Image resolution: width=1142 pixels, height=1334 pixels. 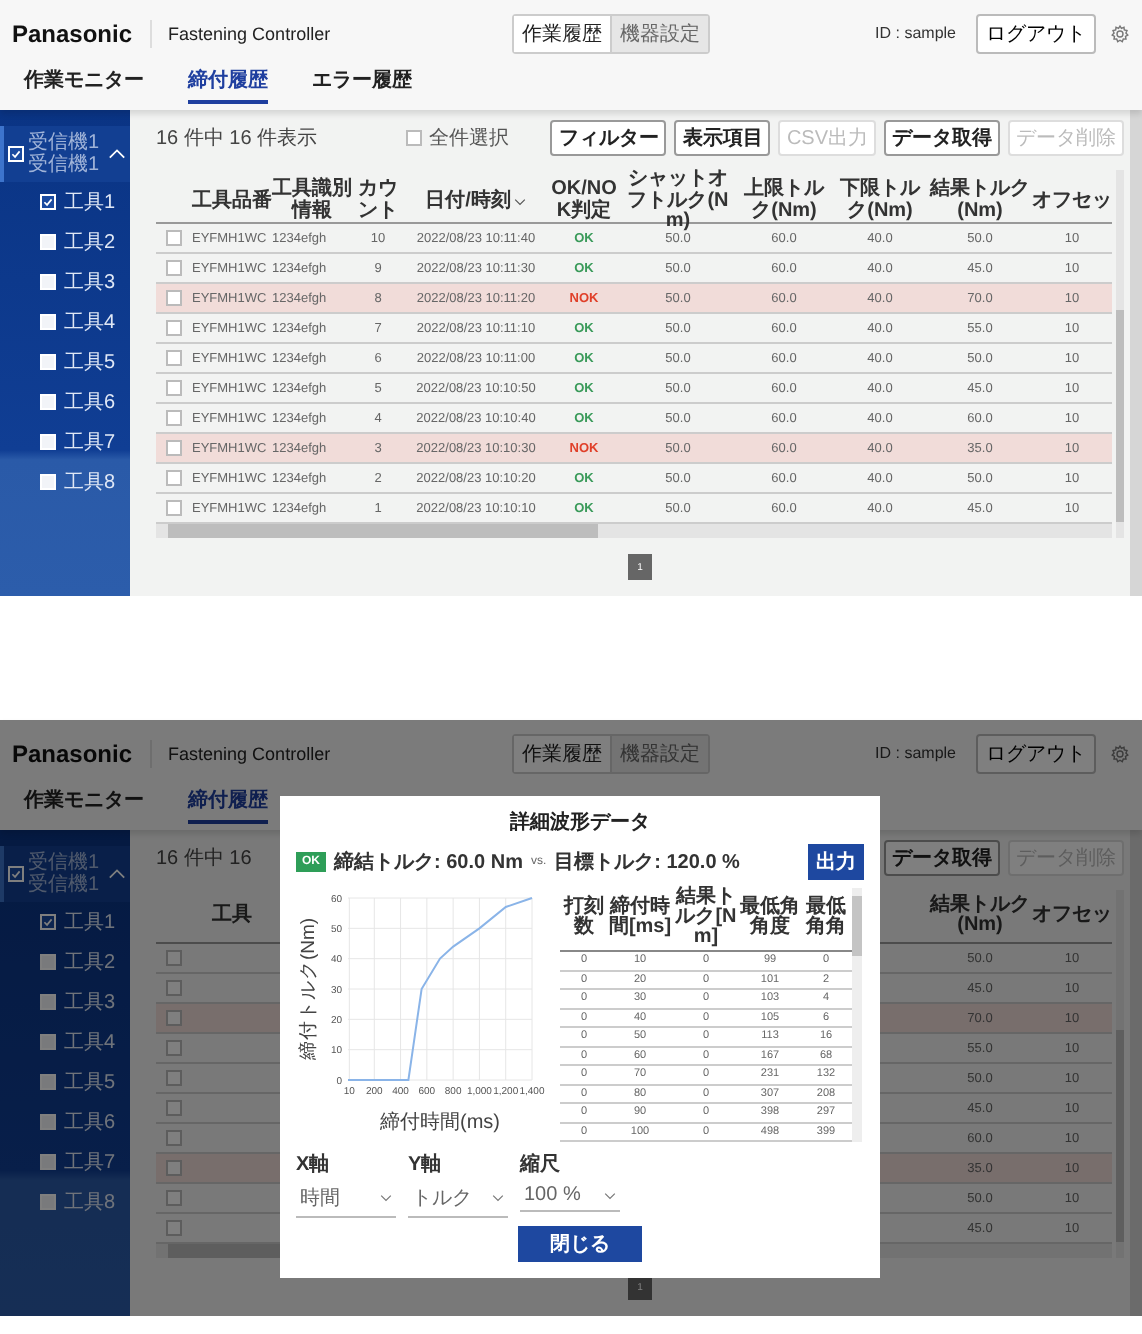 I want to click on export-button: 出力, so click(x=836, y=862).